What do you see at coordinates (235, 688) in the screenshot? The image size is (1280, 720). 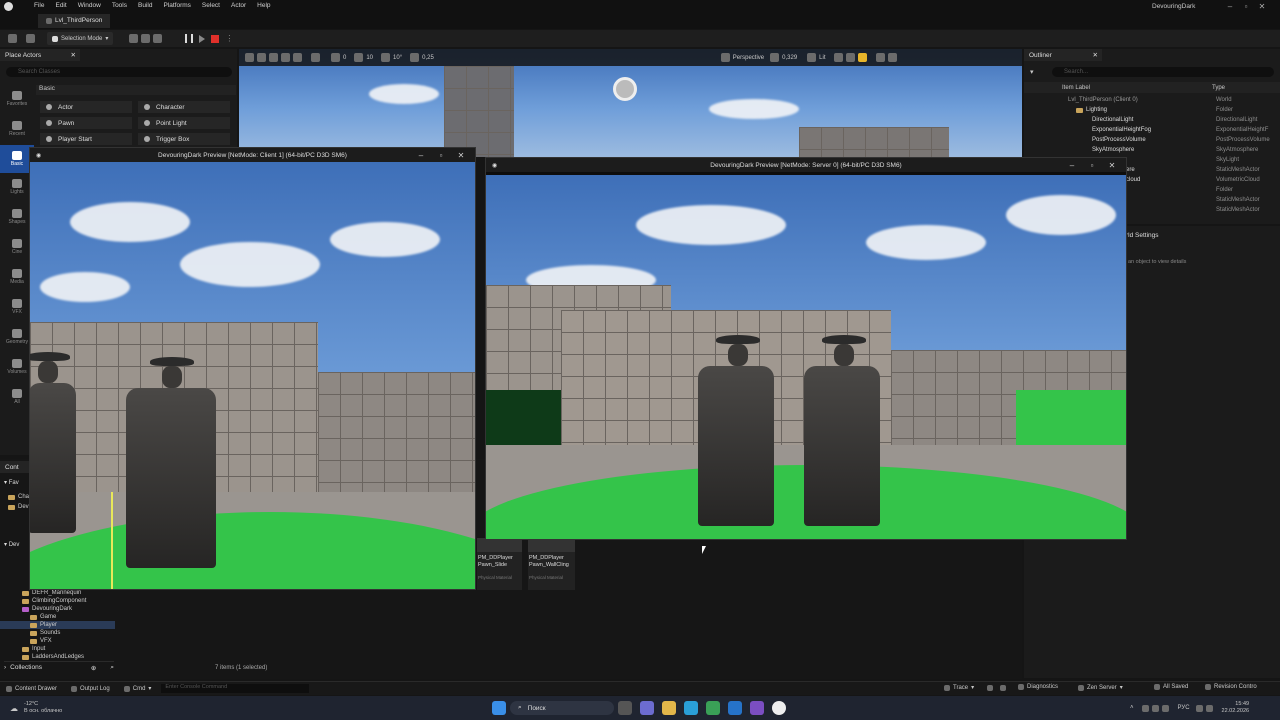 I see `console-input: Enter Console Command` at bounding box center [235, 688].